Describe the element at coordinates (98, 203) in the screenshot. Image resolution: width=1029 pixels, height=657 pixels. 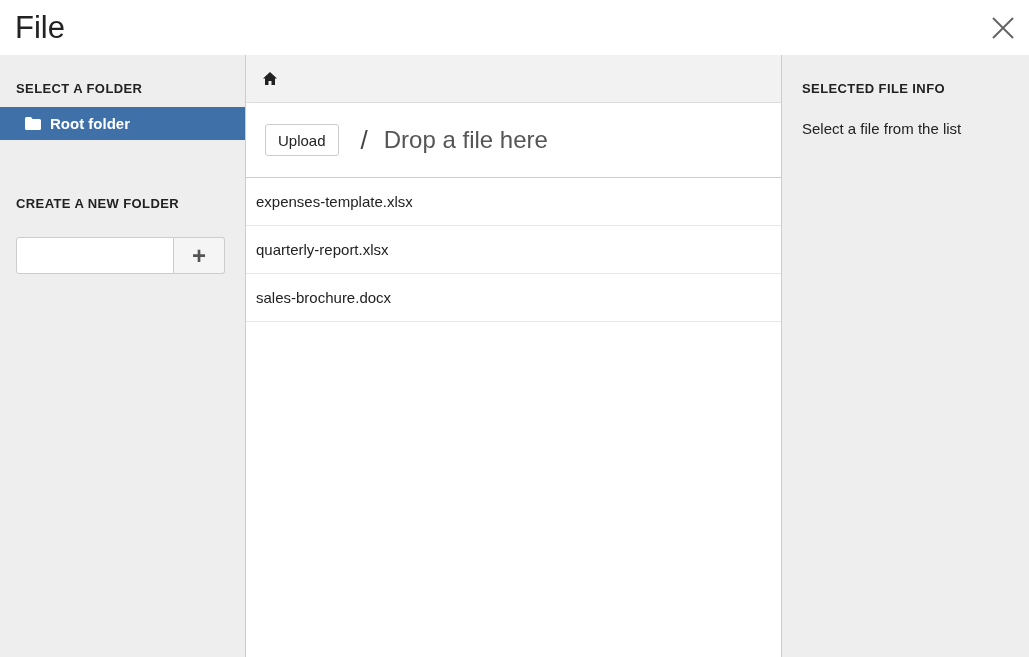
I see `section-heading: CREATE A NEW FOLDER` at that location.